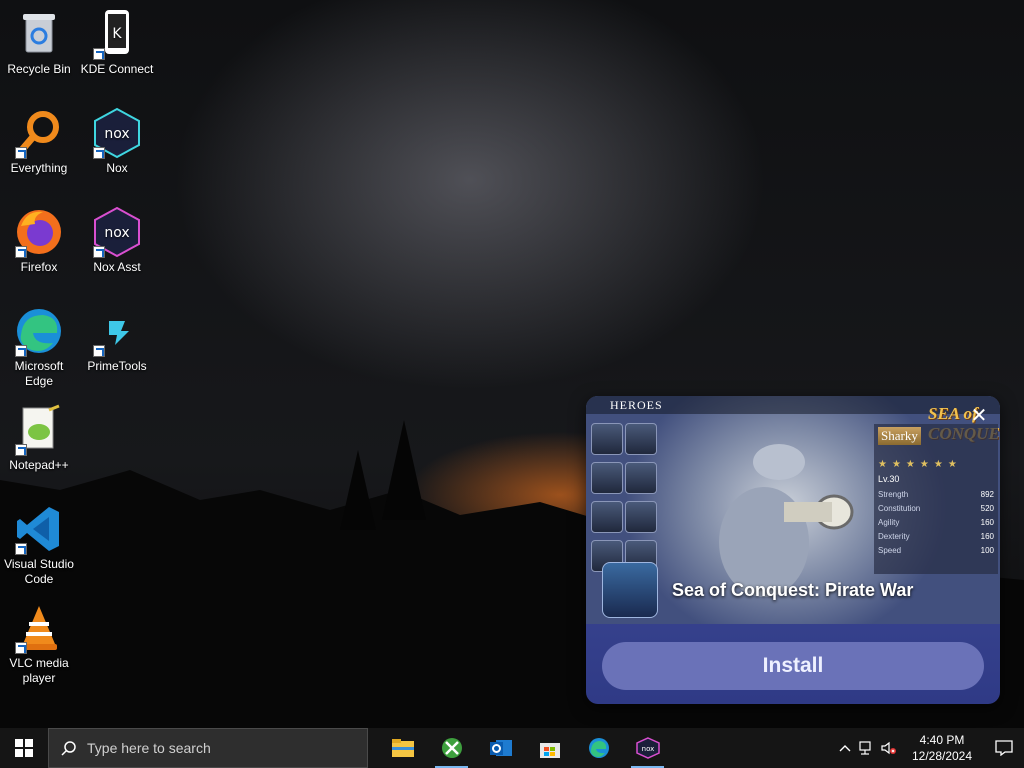 This screenshot has height=768, width=1024. I want to click on clock-date: 12/28/2024, so click(942, 756).